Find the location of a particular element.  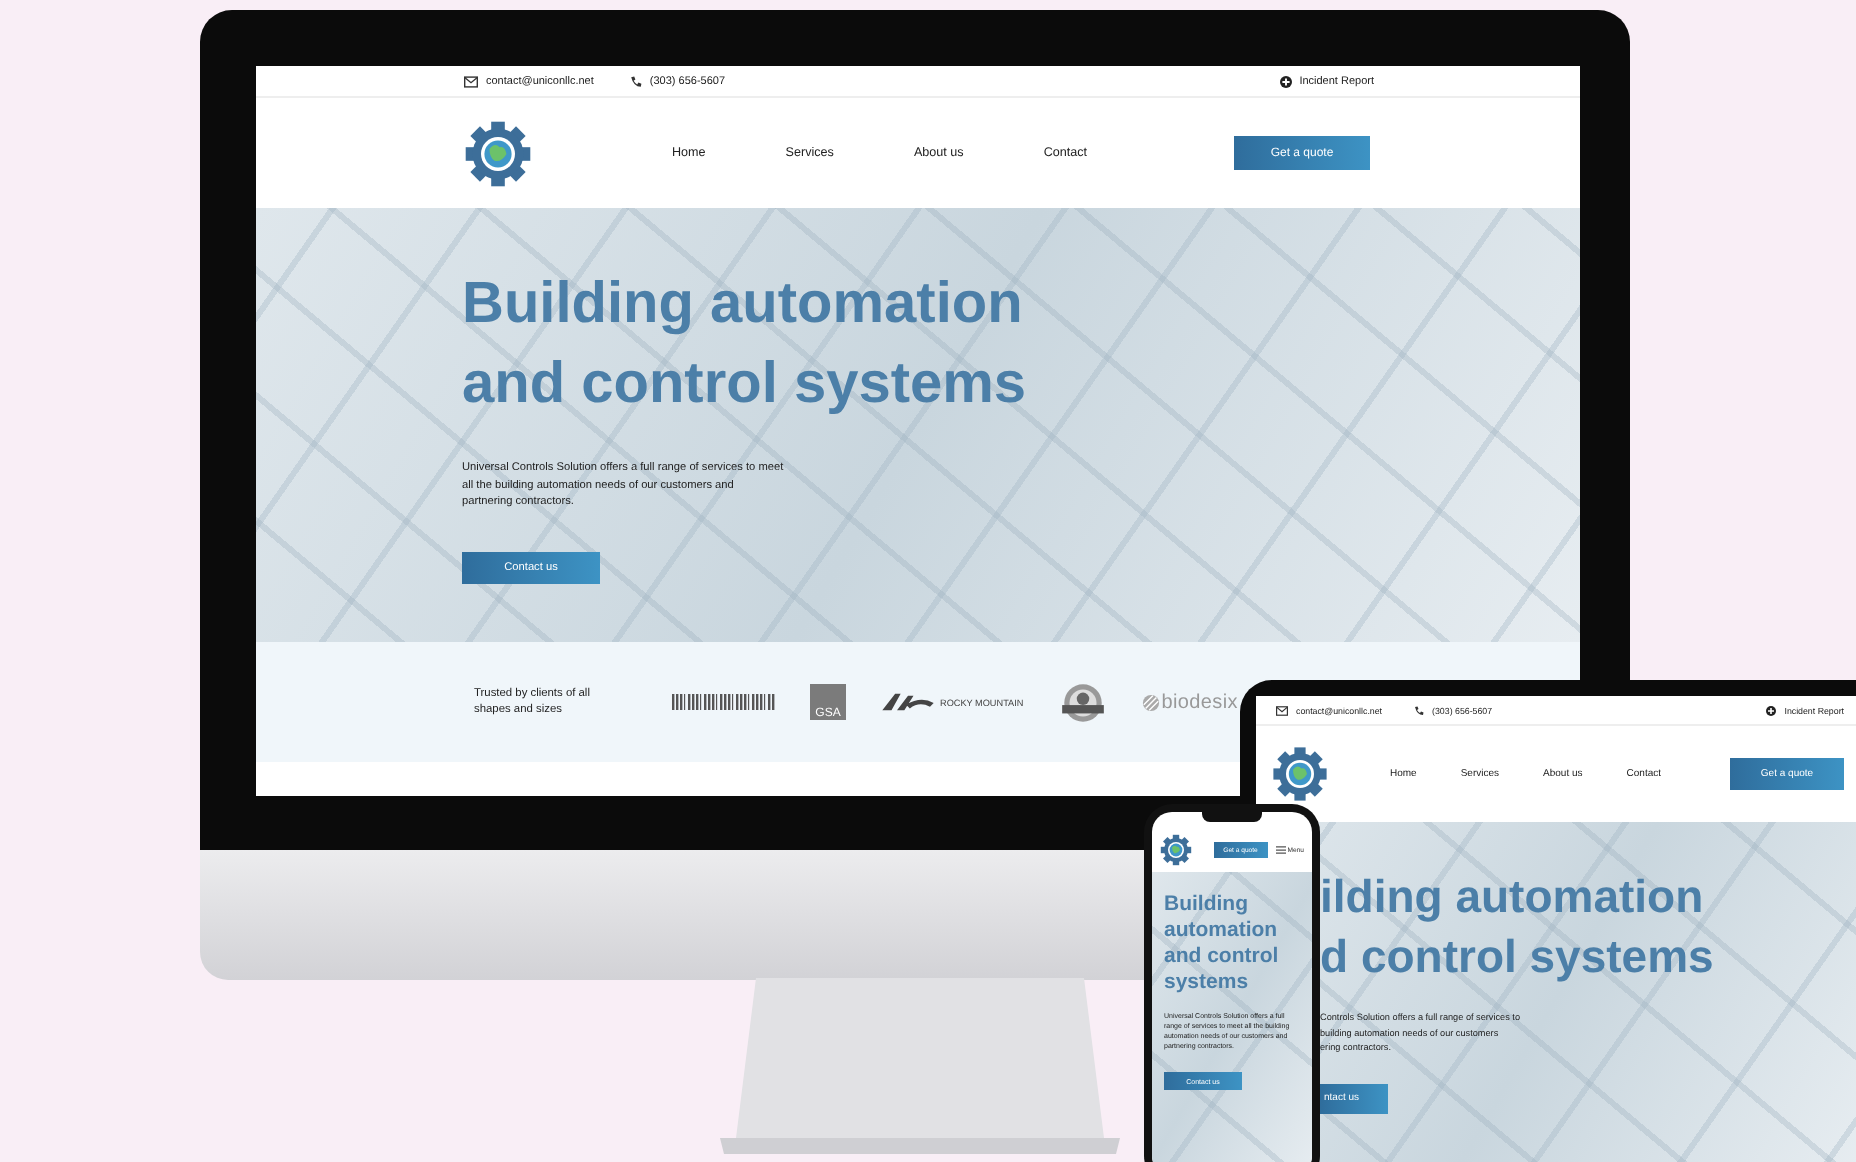

menu-icon is located at coordinates (1280, 850).